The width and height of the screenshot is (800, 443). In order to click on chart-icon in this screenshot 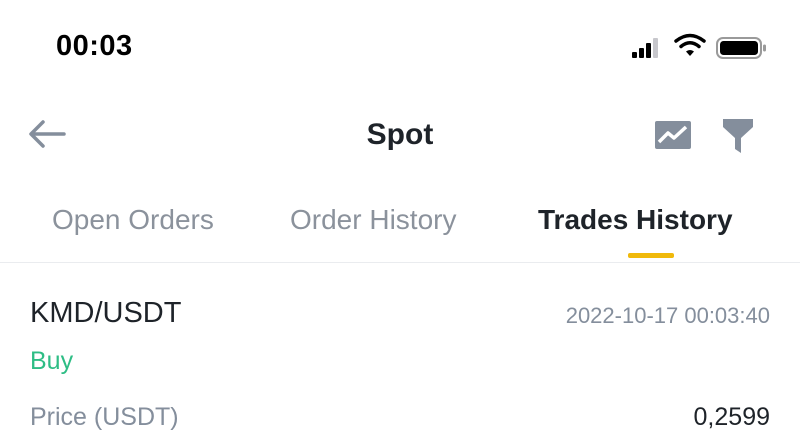, I will do `click(673, 135)`.